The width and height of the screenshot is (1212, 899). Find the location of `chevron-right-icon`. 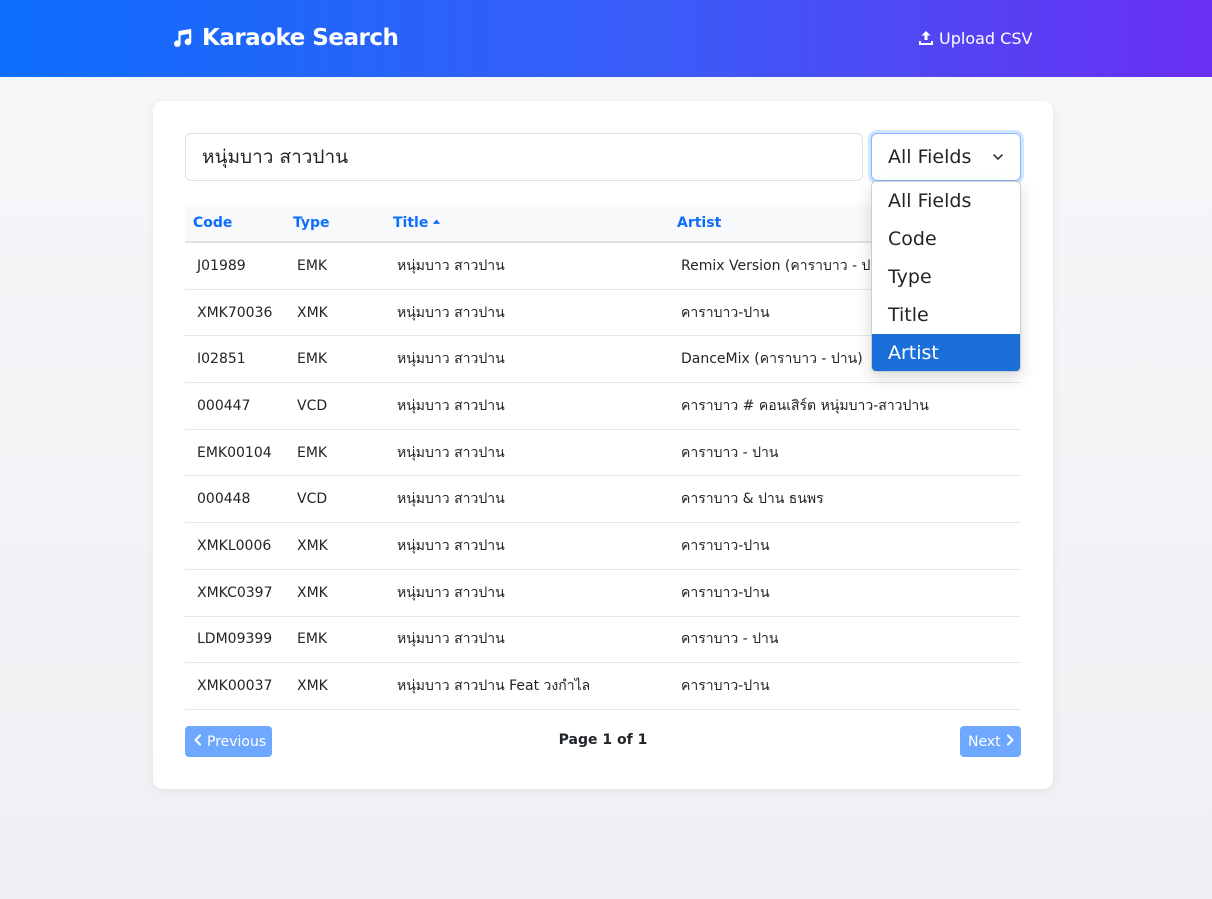

chevron-right-icon is located at coordinates (1010, 742).